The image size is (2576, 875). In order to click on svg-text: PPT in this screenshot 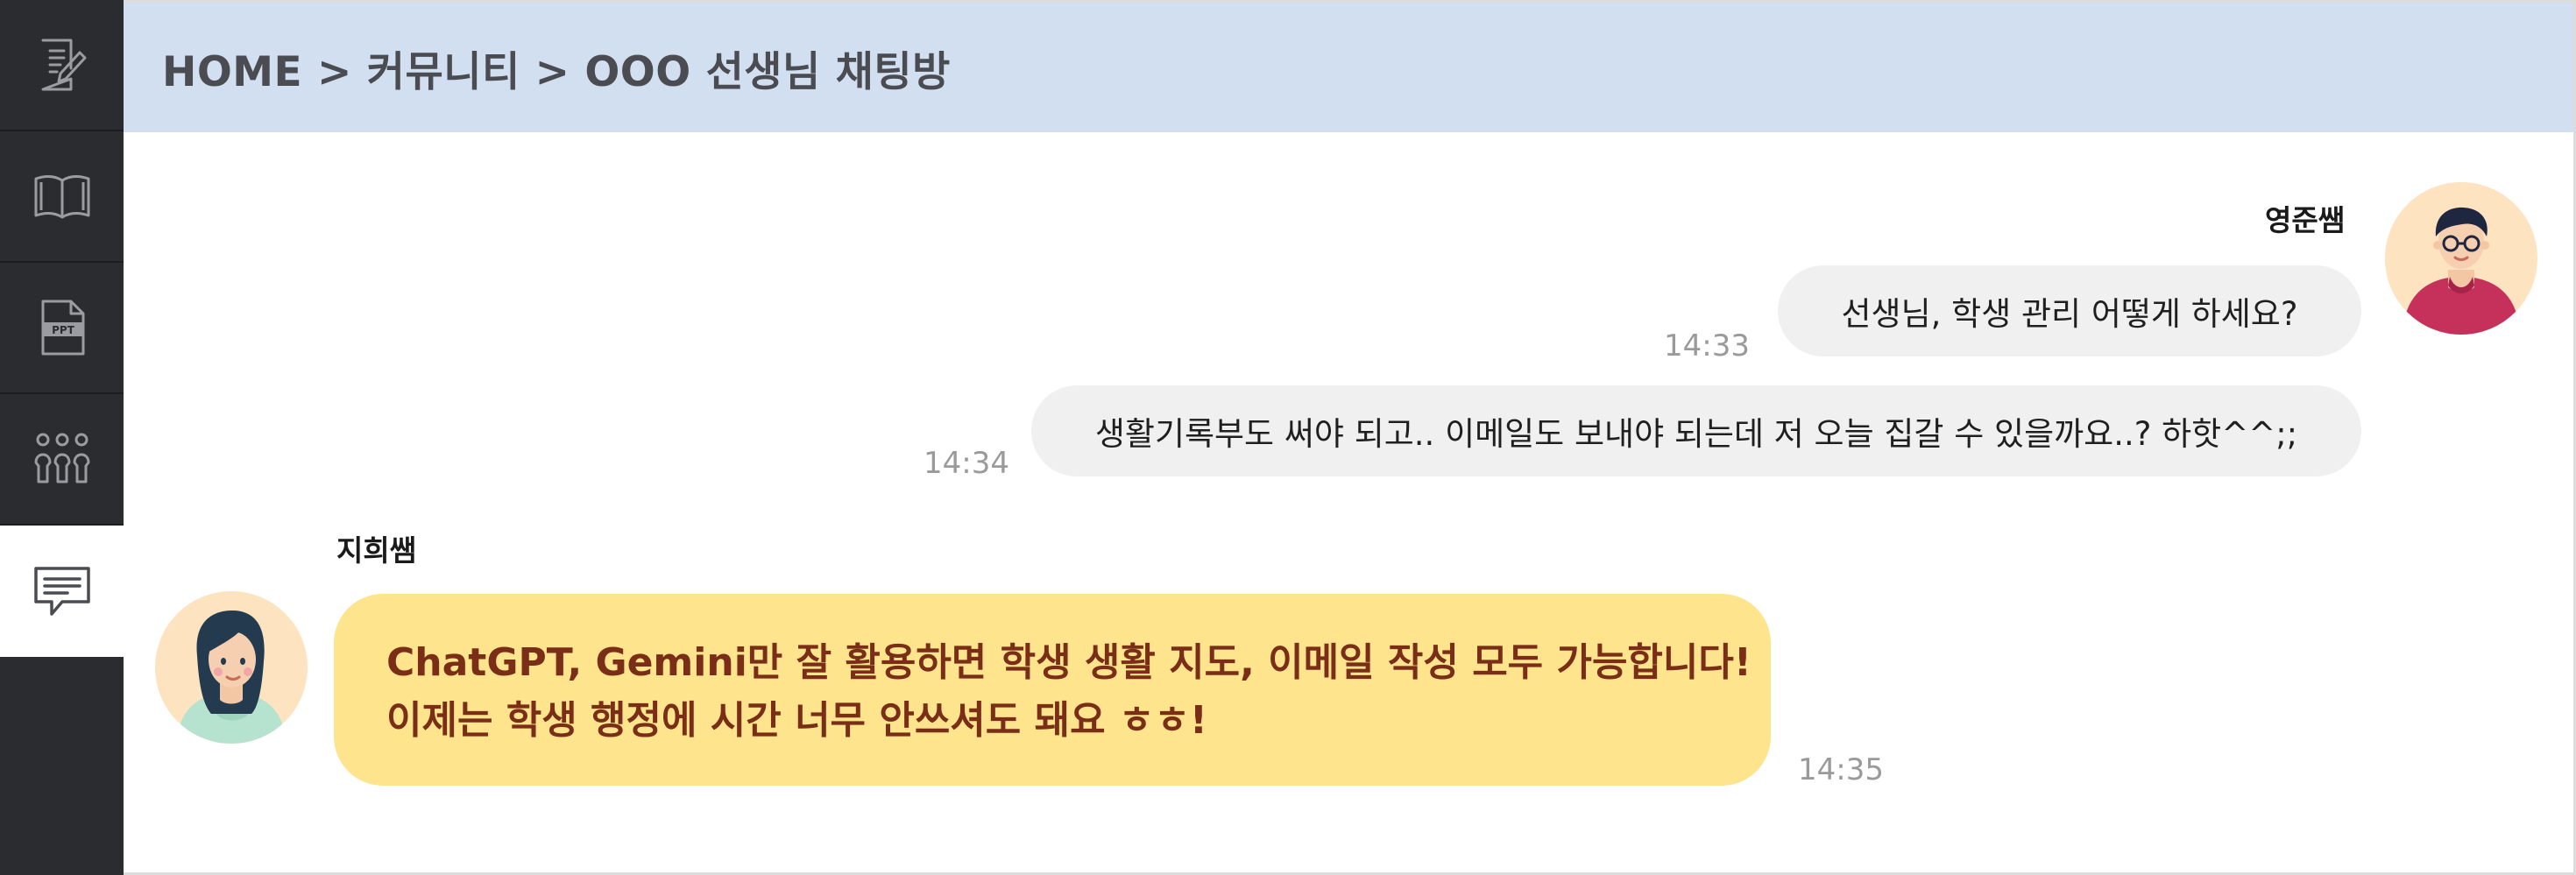, I will do `click(63, 330)`.